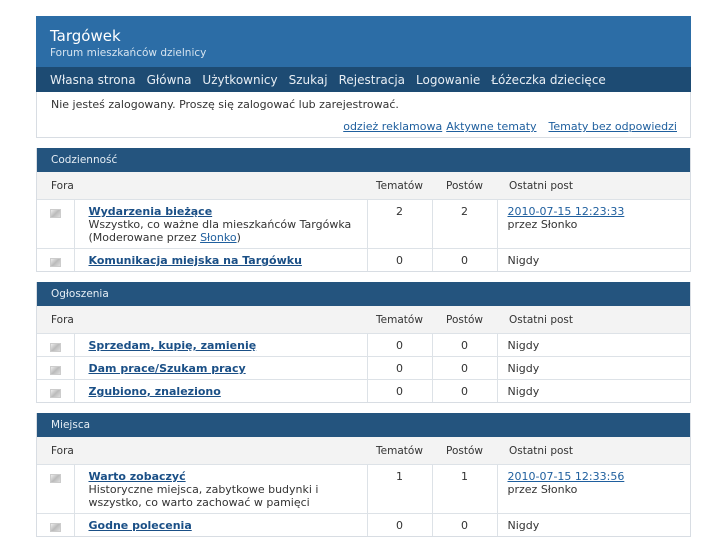 The image size is (727, 545). What do you see at coordinates (613, 126) in the screenshot?
I see `unanswered-topics-link: Tematy bez odpowiedzi` at bounding box center [613, 126].